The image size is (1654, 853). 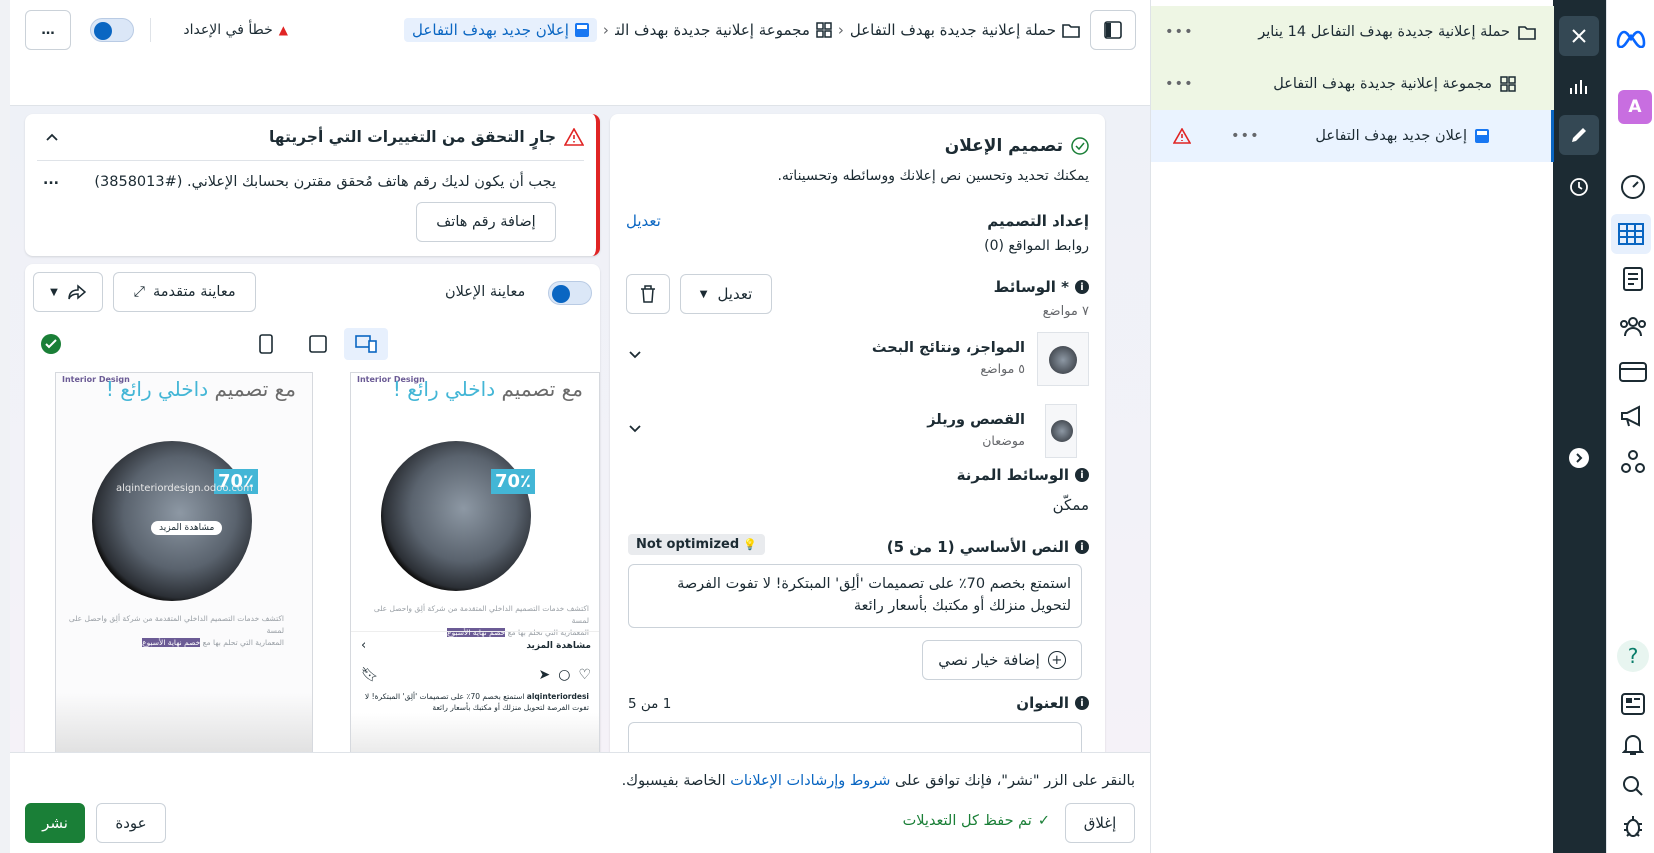 What do you see at coordinates (1100, 823) in the screenshot?
I see `close-button: إغلاق` at bounding box center [1100, 823].